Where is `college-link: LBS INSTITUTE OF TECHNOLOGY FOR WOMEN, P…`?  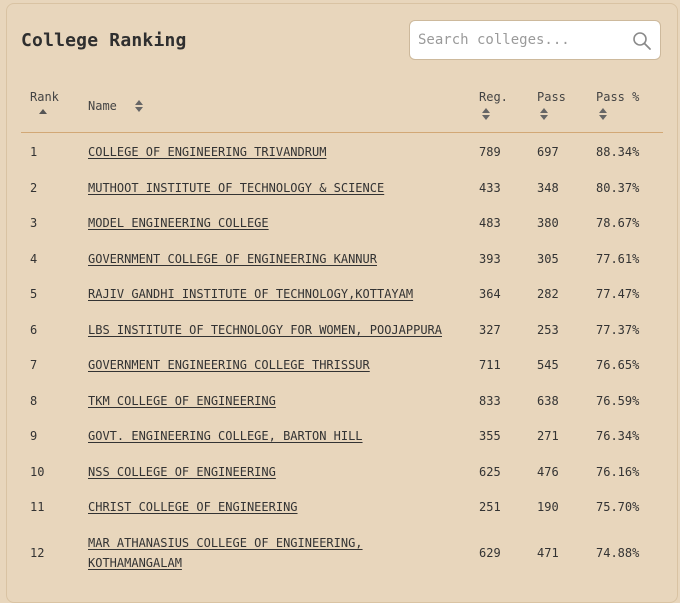 college-link: LBS INSTITUTE OF TECHNOLOGY FOR WOMEN, P… is located at coordinates (265, 330).